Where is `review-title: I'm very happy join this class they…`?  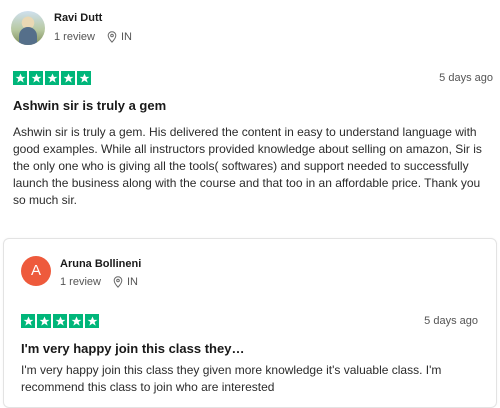
review-title: I'm very happy join this class they… is located at coordinates (132, 348).